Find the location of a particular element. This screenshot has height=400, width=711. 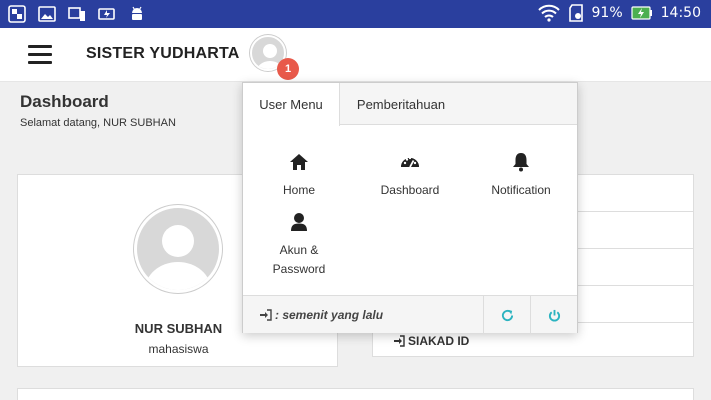

tab-pemberitahuan: Pemberitahuan is located at coordinates (401, 104).